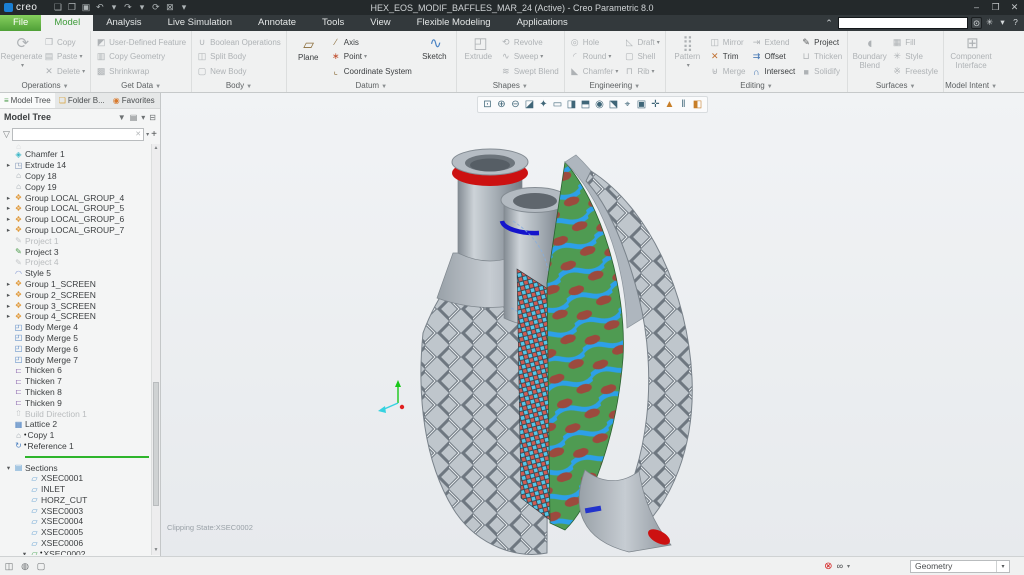 Image resolution: width=1024 pixels, height=575 pixels. I want to click on tree-item: • Reference 1, so click(75, 446).